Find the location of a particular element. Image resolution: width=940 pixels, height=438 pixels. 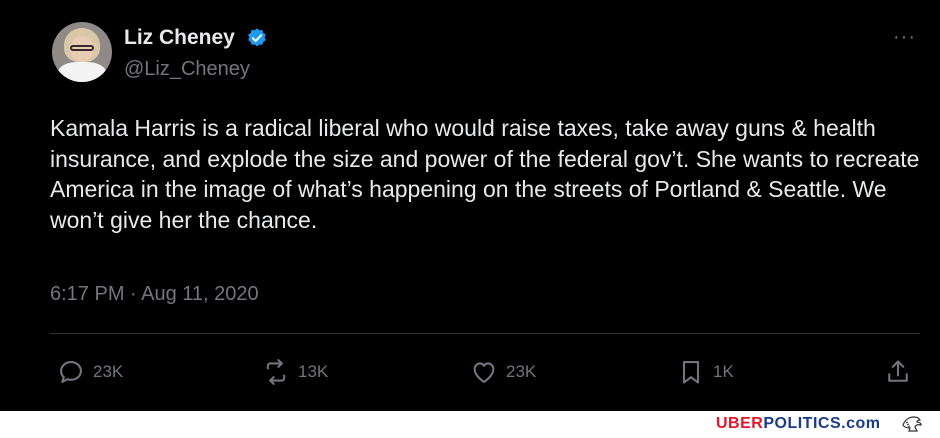

eagle-logo-icon is located at coordinates (912, 424).